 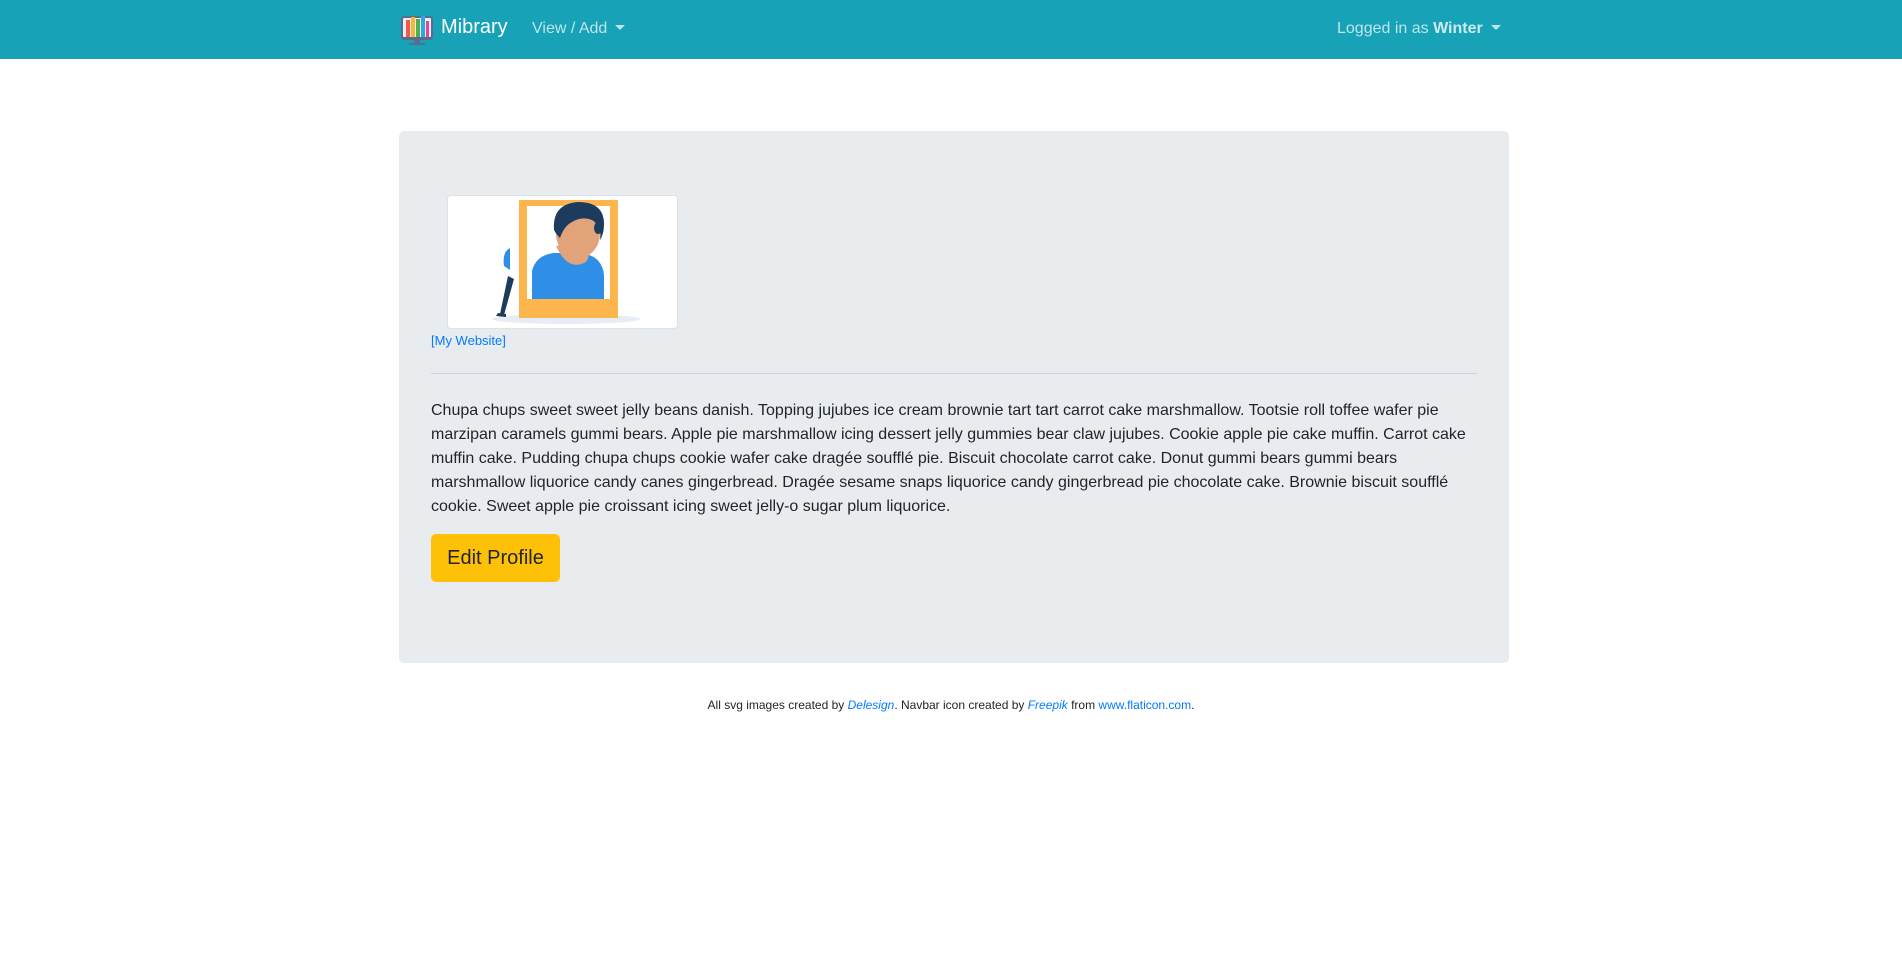 What do you see at coordinates (777, 705) in the screenshot?
I see `footer-text-1: All svg images created by` at bounding box center [777, 705].